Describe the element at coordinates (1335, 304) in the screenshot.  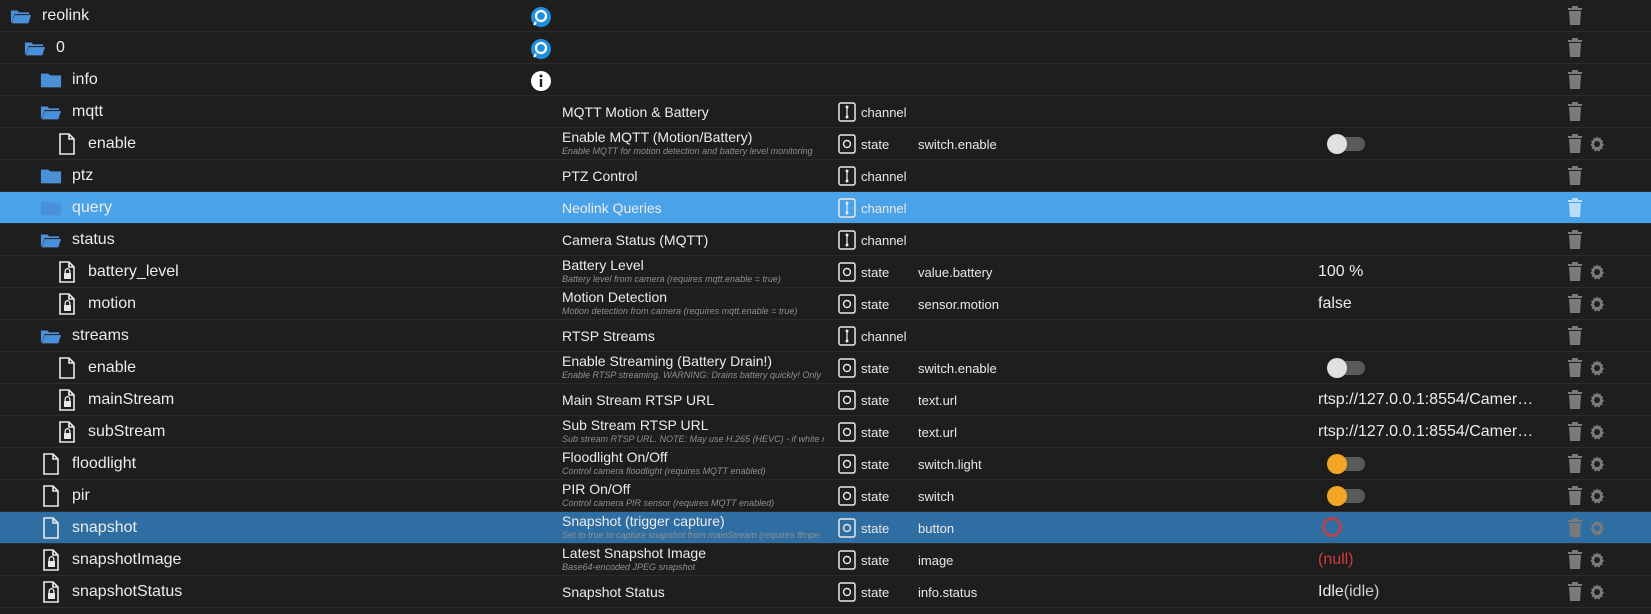
I see `object-value: false` at that location.